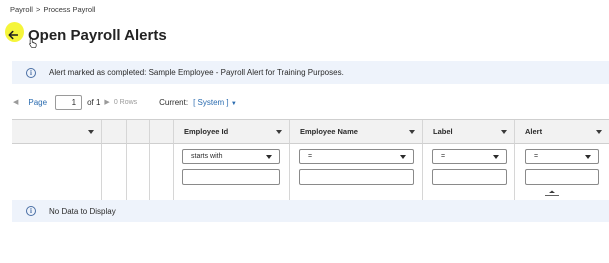 Image resolution: width=609 pixels, height=263 pixels. I want to click on breadcrumb-item-payroll: Payroll, so click(21, 9).